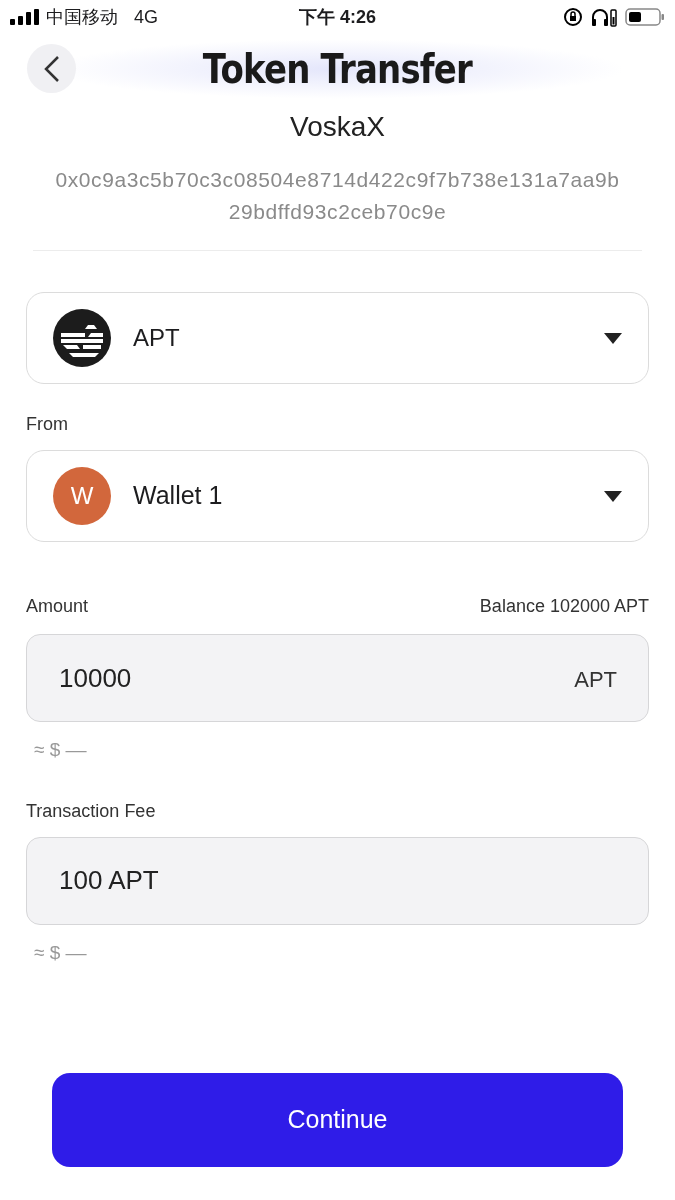 The width and height of the screenshot is (675, 1200). I want to click on balance-text: Balance 102000 APT, so click(564, 606).